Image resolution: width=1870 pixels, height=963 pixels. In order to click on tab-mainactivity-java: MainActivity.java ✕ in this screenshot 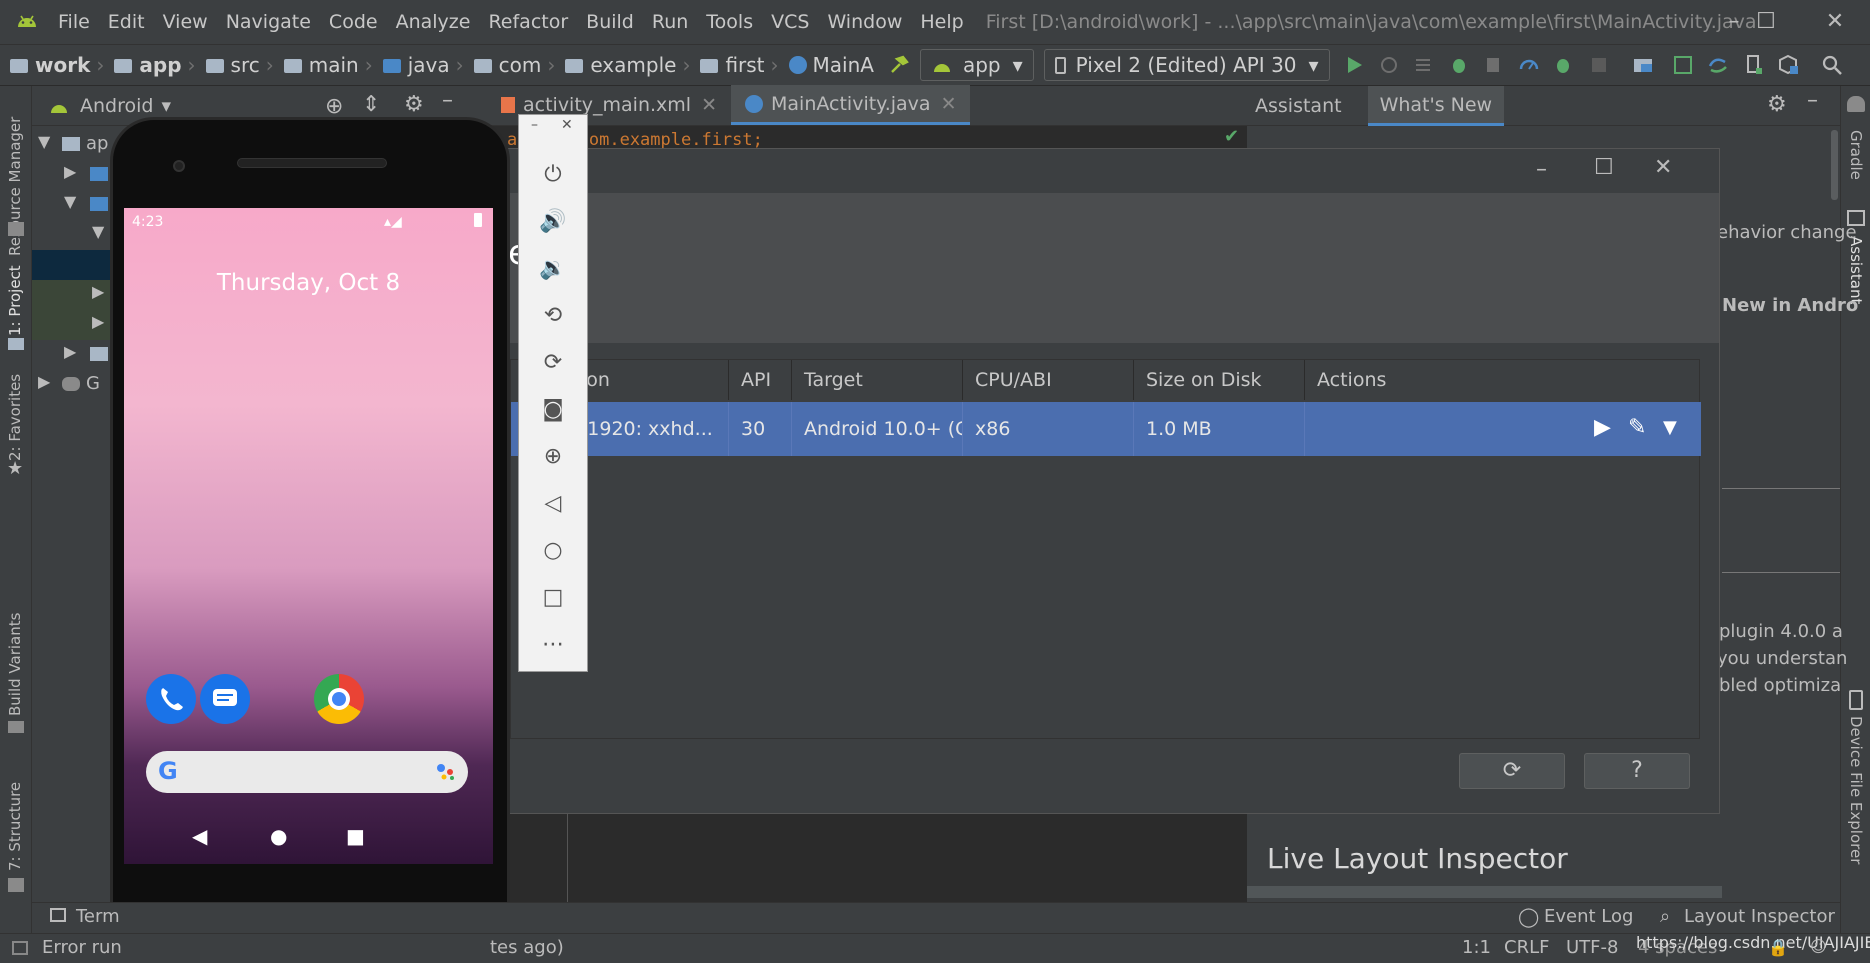, I will do `click(851, 105)`.